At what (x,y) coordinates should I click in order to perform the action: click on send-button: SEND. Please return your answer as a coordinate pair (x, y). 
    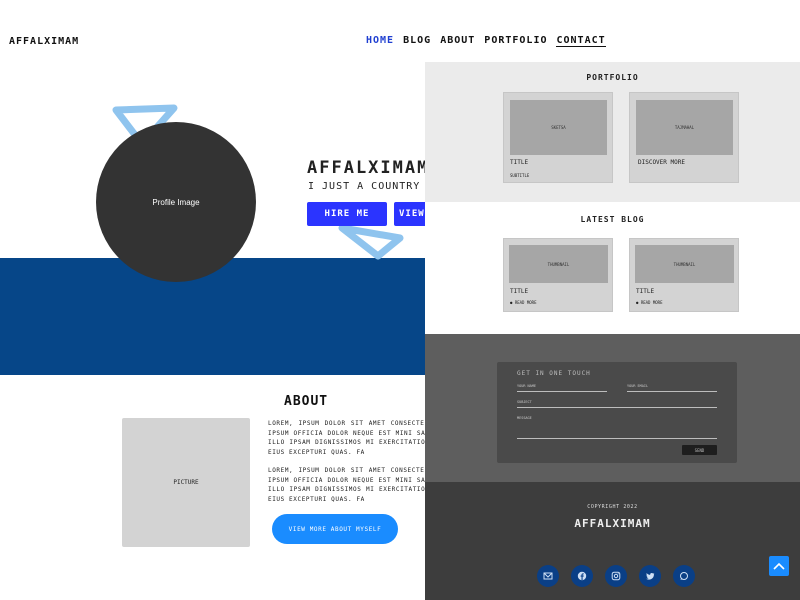
    Looking at the image, I should click on (699, 450).